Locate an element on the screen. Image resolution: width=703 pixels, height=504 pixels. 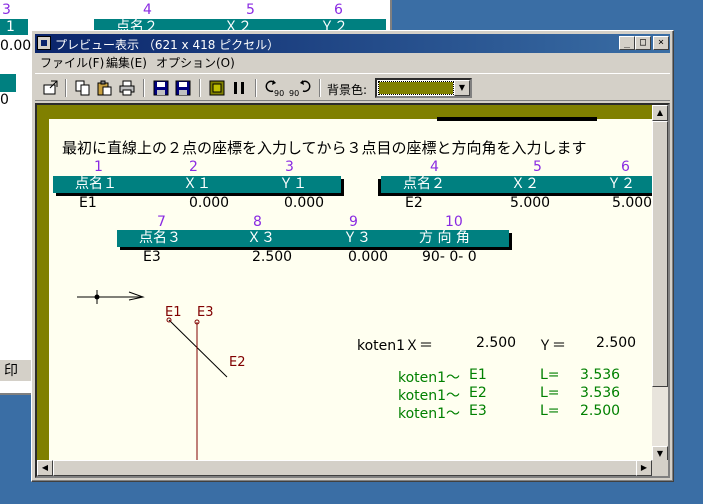
menu-options: オプション(O) is located at coordinates (195, 62).